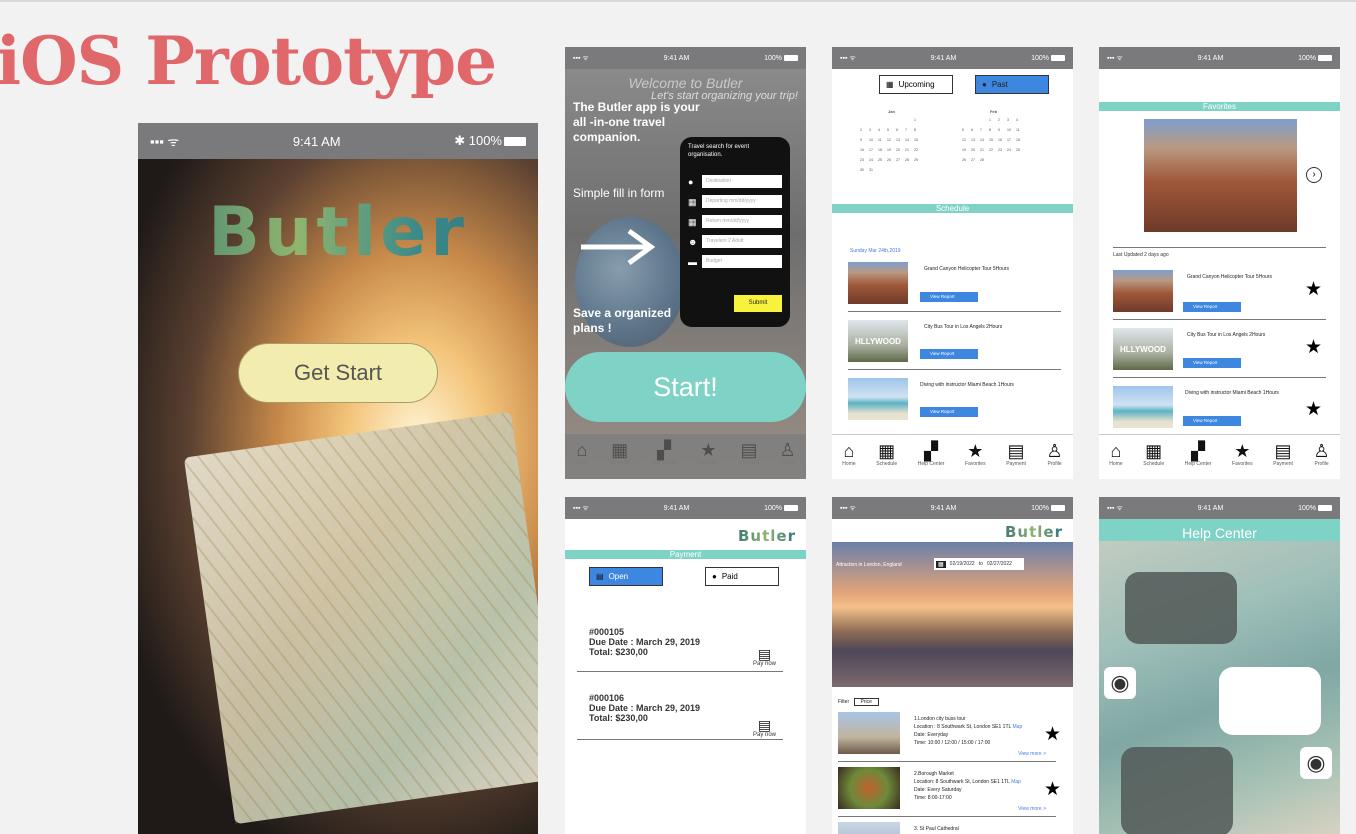 This screenshot has height=834, width=1356. I want to click on past-tab: ● Past, so click(1012, 84).